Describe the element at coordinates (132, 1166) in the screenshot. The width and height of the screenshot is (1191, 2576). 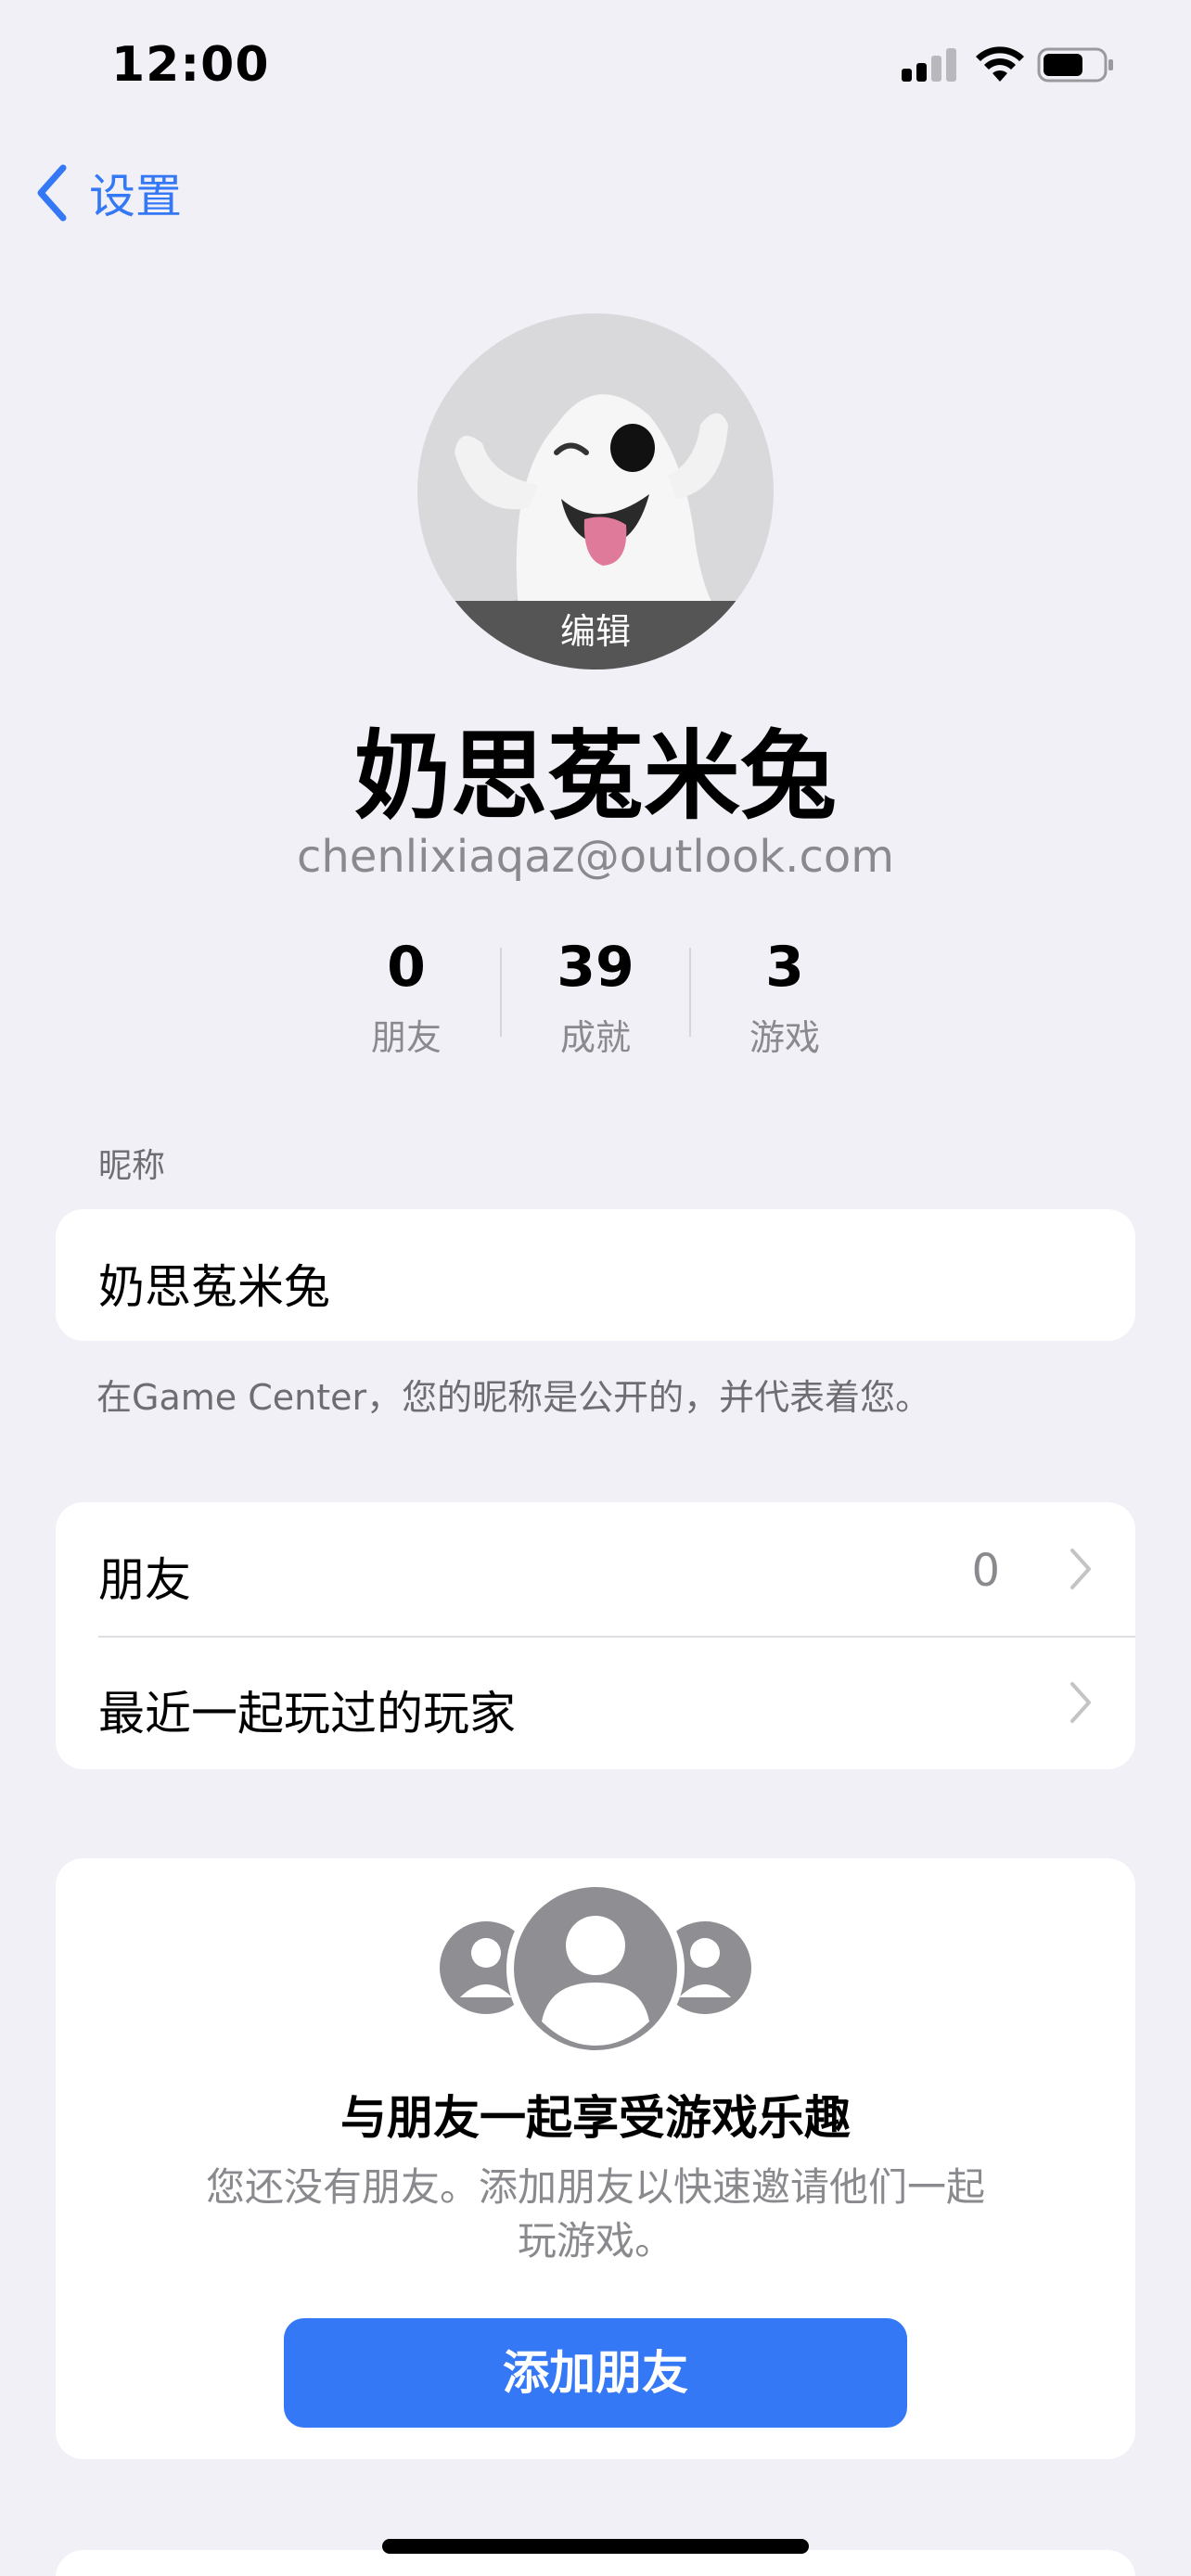
I see `nickname-section-label: 昵称` at that location.